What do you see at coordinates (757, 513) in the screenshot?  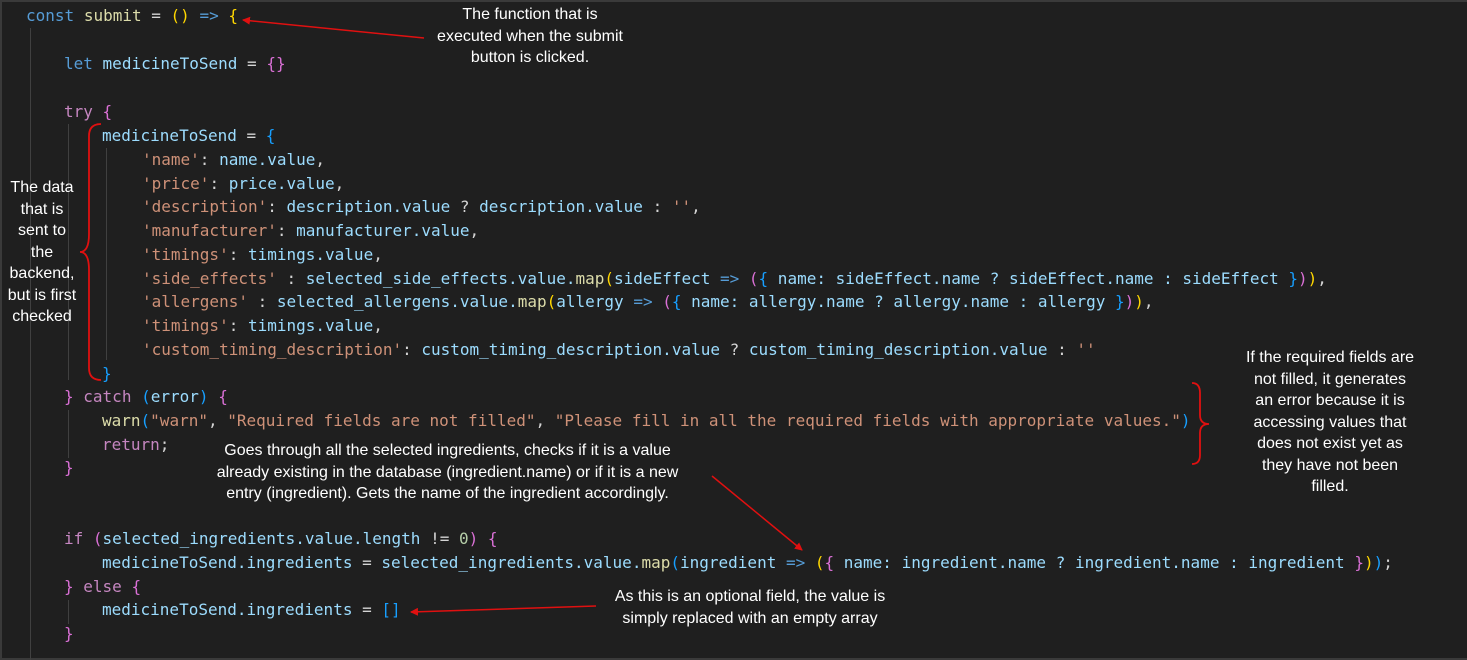 I see `arrow-to-ingredients-map` at bounding box center [757, 513].